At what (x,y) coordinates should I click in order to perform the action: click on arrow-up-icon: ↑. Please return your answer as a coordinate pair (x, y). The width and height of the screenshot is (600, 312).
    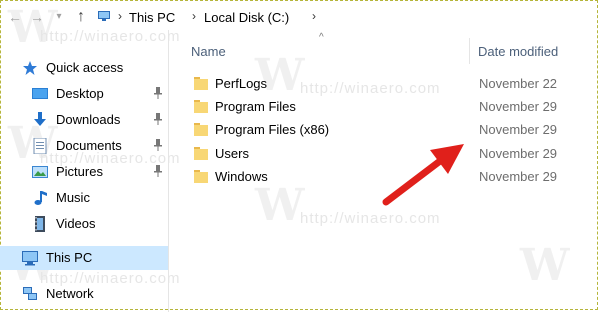
    Looking at the image, I should click on (81, 16).